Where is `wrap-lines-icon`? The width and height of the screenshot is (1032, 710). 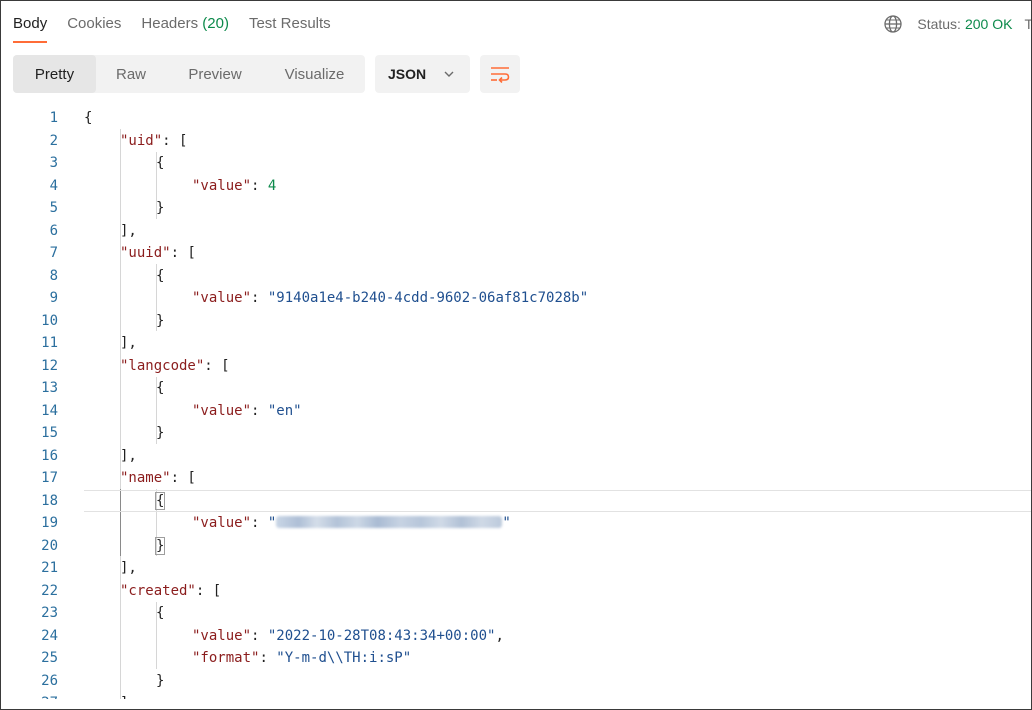
wrap-lines-icon is located at coordinates (500, 75).